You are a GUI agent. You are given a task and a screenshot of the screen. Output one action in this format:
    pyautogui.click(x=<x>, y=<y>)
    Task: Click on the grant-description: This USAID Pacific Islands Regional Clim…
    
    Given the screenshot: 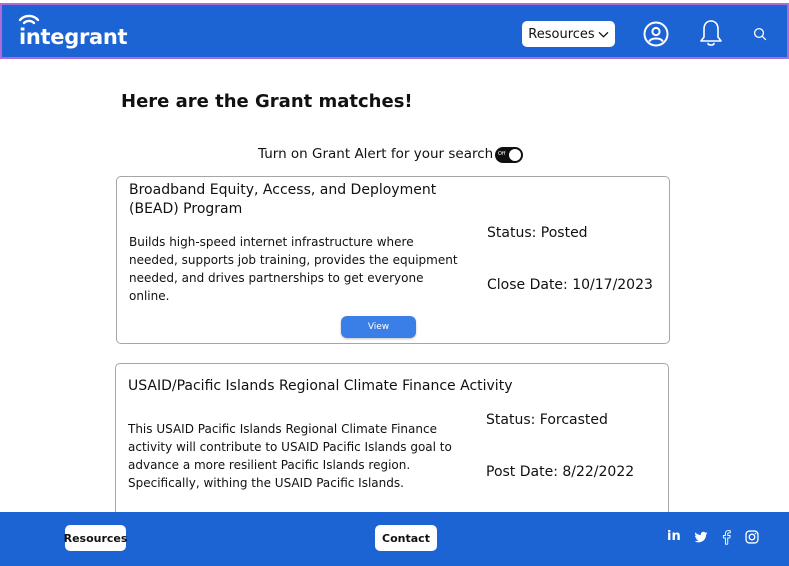 What is the action you would take?
    pyautogui.click(x=290, y=456)
    